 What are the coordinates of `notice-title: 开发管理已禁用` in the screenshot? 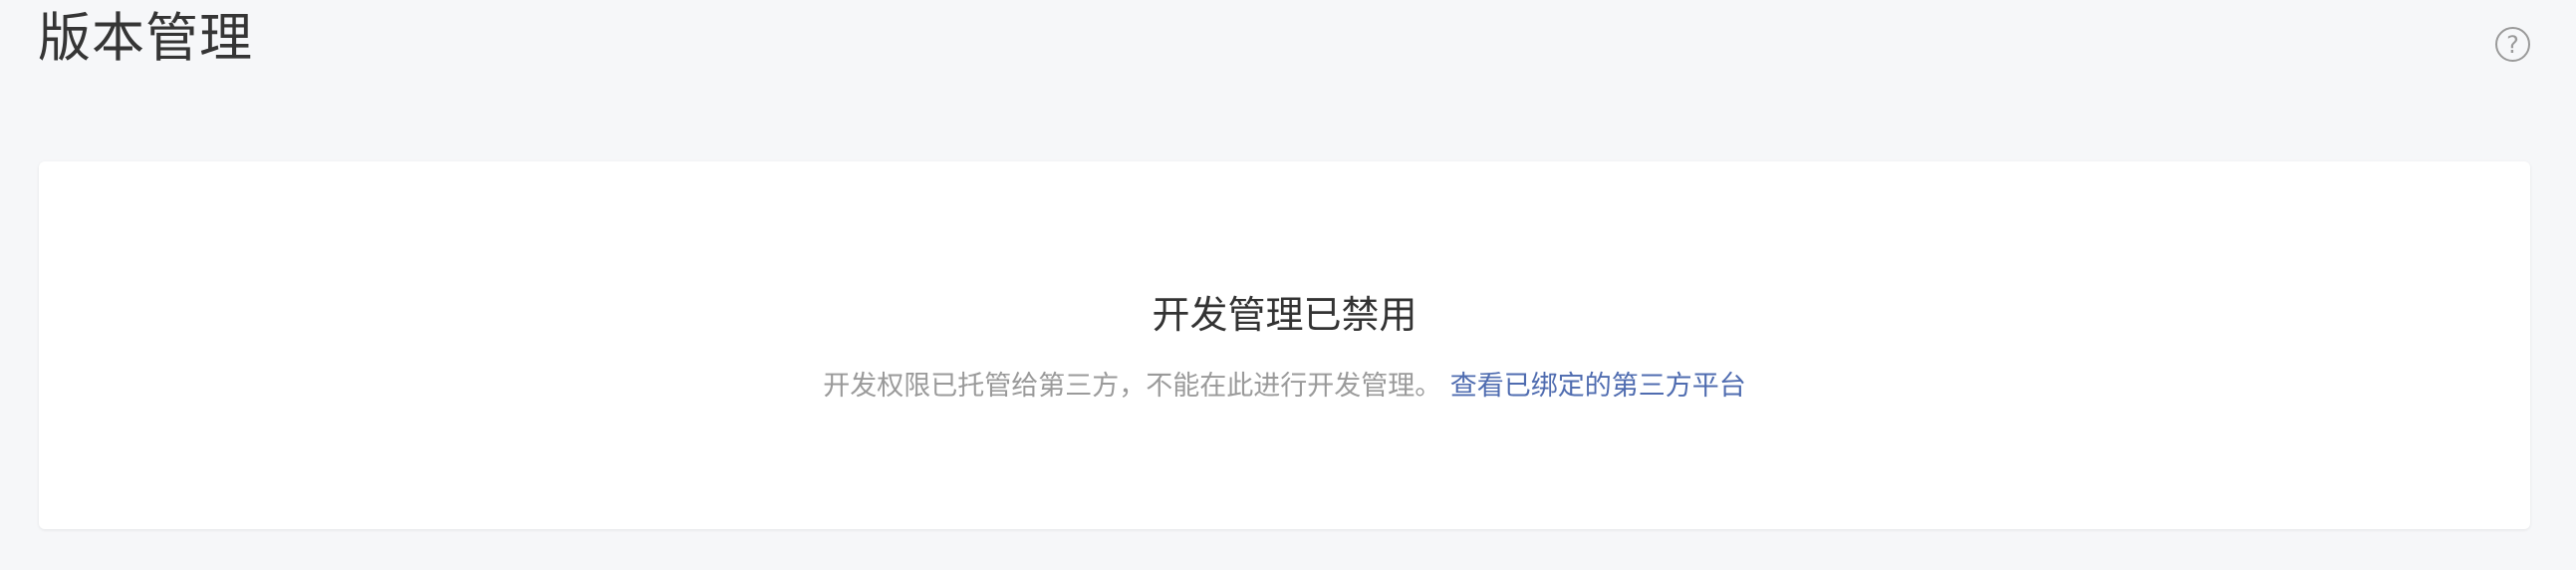 It's located at (1284, 315).